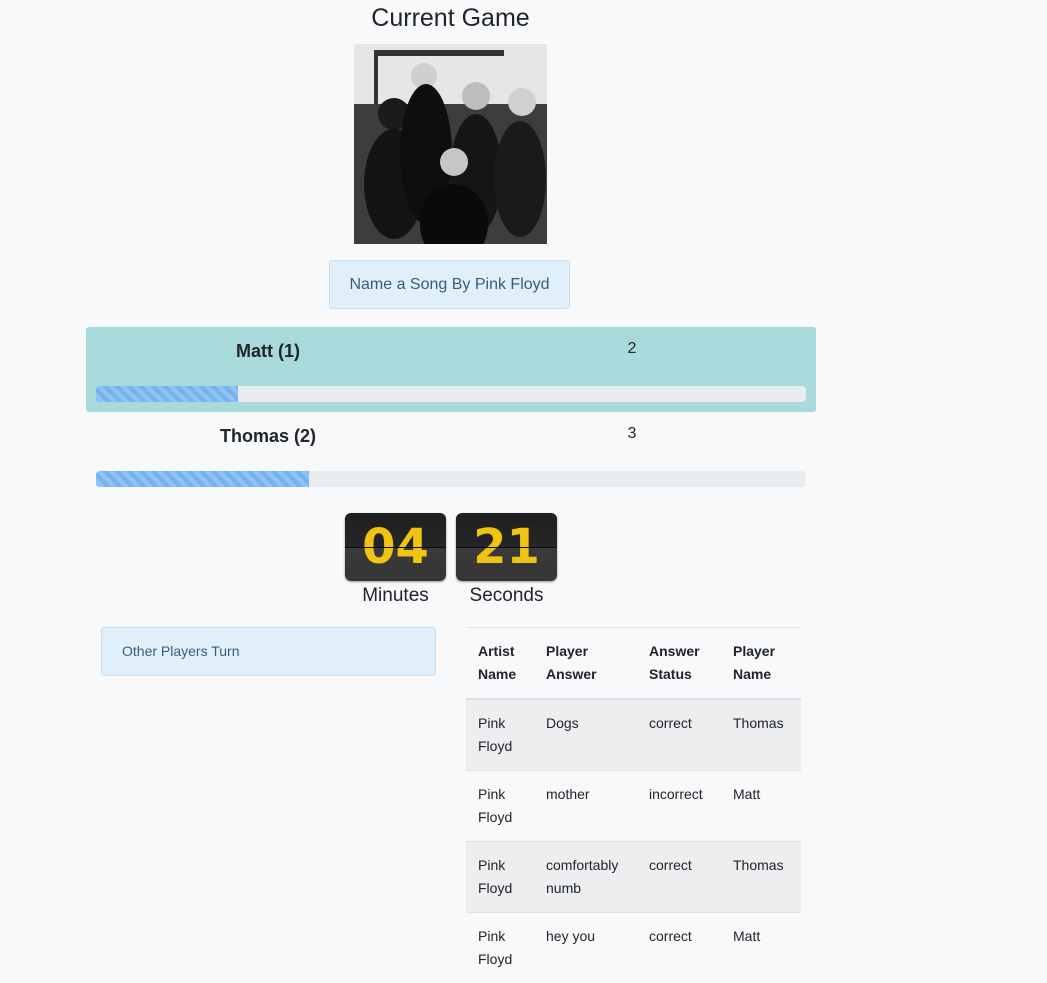 Image resolution: width=1047 pixels, height=983 pixels. Describe the element at coordinates (268, 351) in the screenshot. I see `player-name: Matt (1)` at that location.